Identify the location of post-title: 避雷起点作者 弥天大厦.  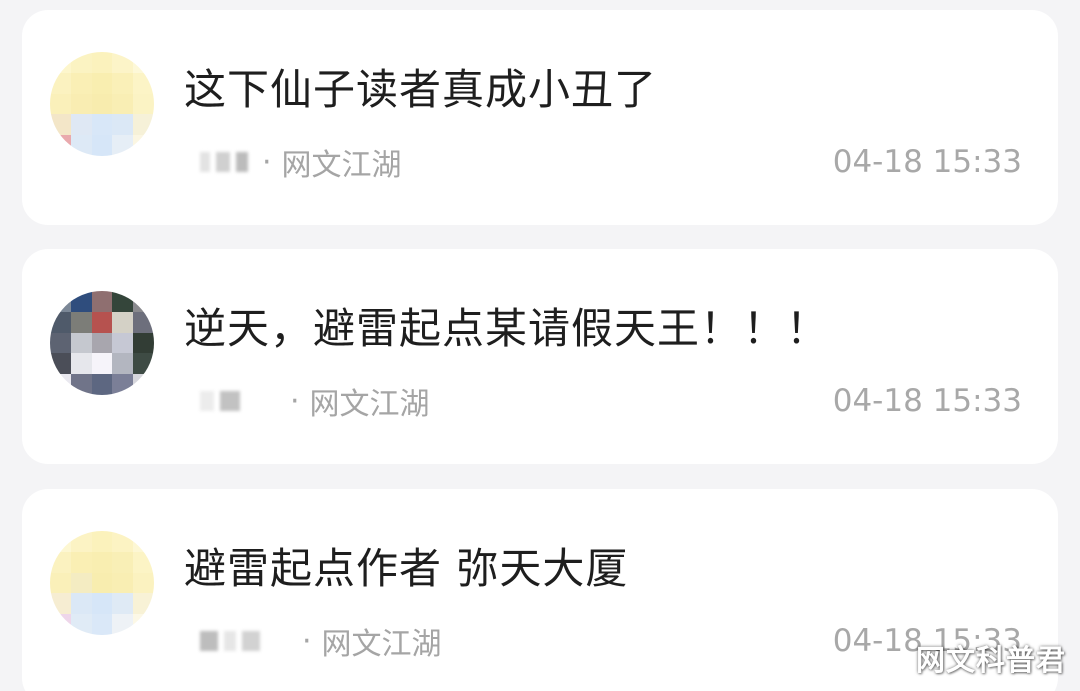
(406, 565).